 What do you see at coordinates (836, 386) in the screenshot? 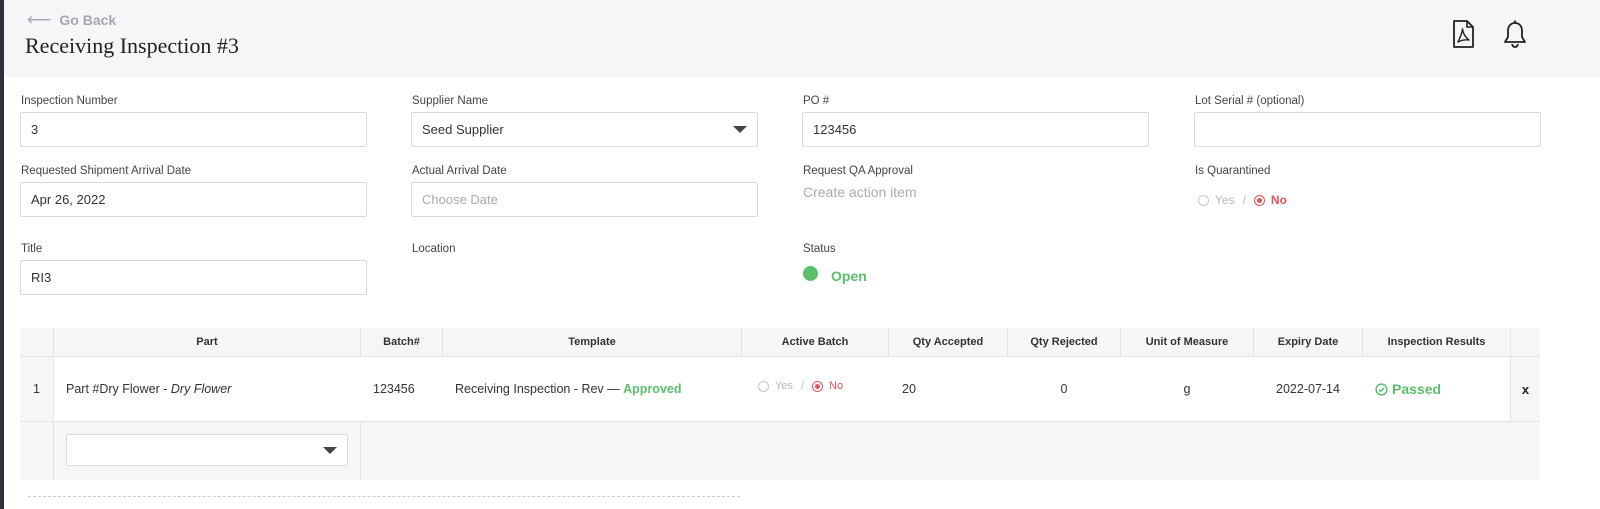
I see `active-batch-no-label: No` at bounding box center [836, 386].